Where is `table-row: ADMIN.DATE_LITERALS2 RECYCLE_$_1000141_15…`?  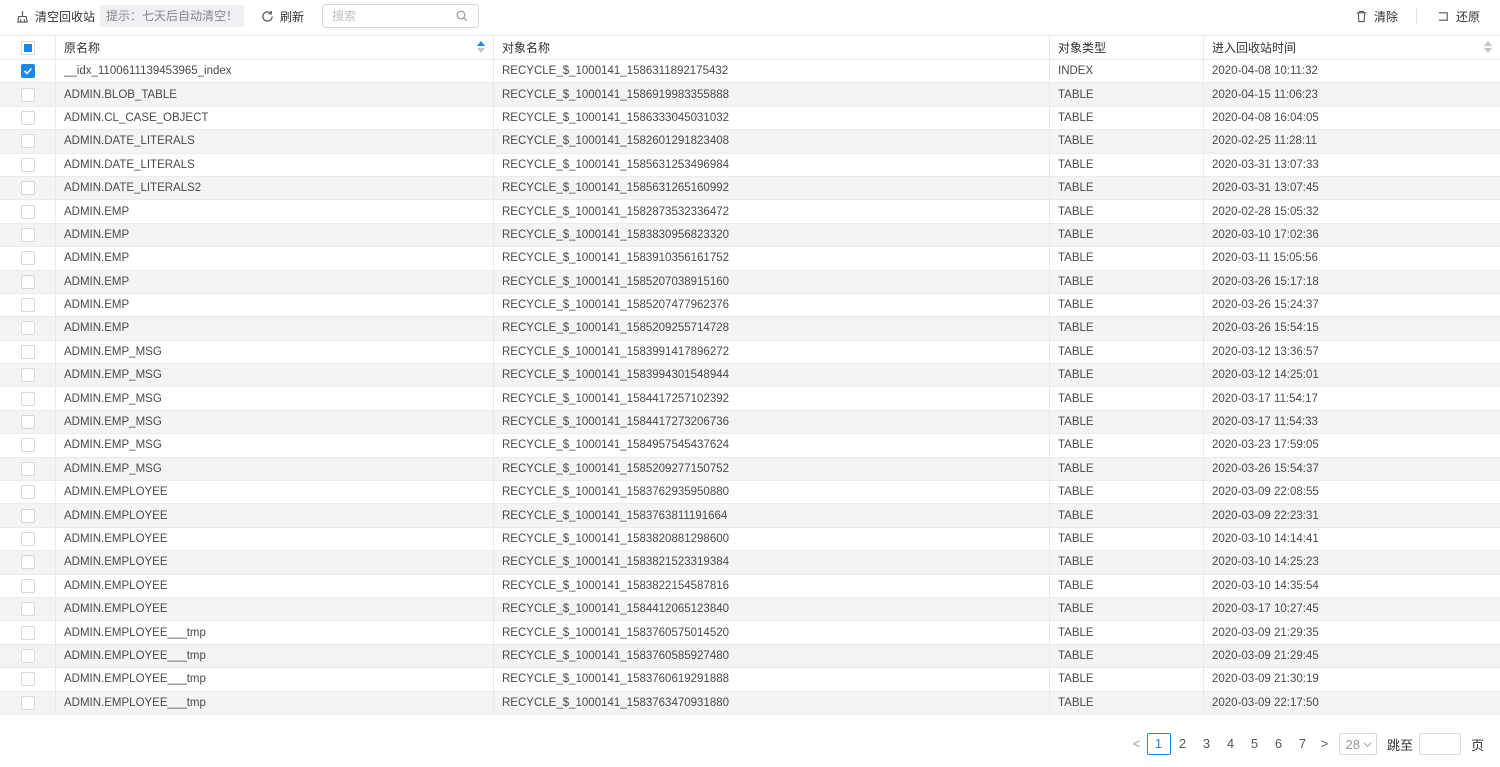 table-row: ADMIN.DATE_LITERALS2 RECYCLE_$_1000141_15… is located at coordinates (750, 188).